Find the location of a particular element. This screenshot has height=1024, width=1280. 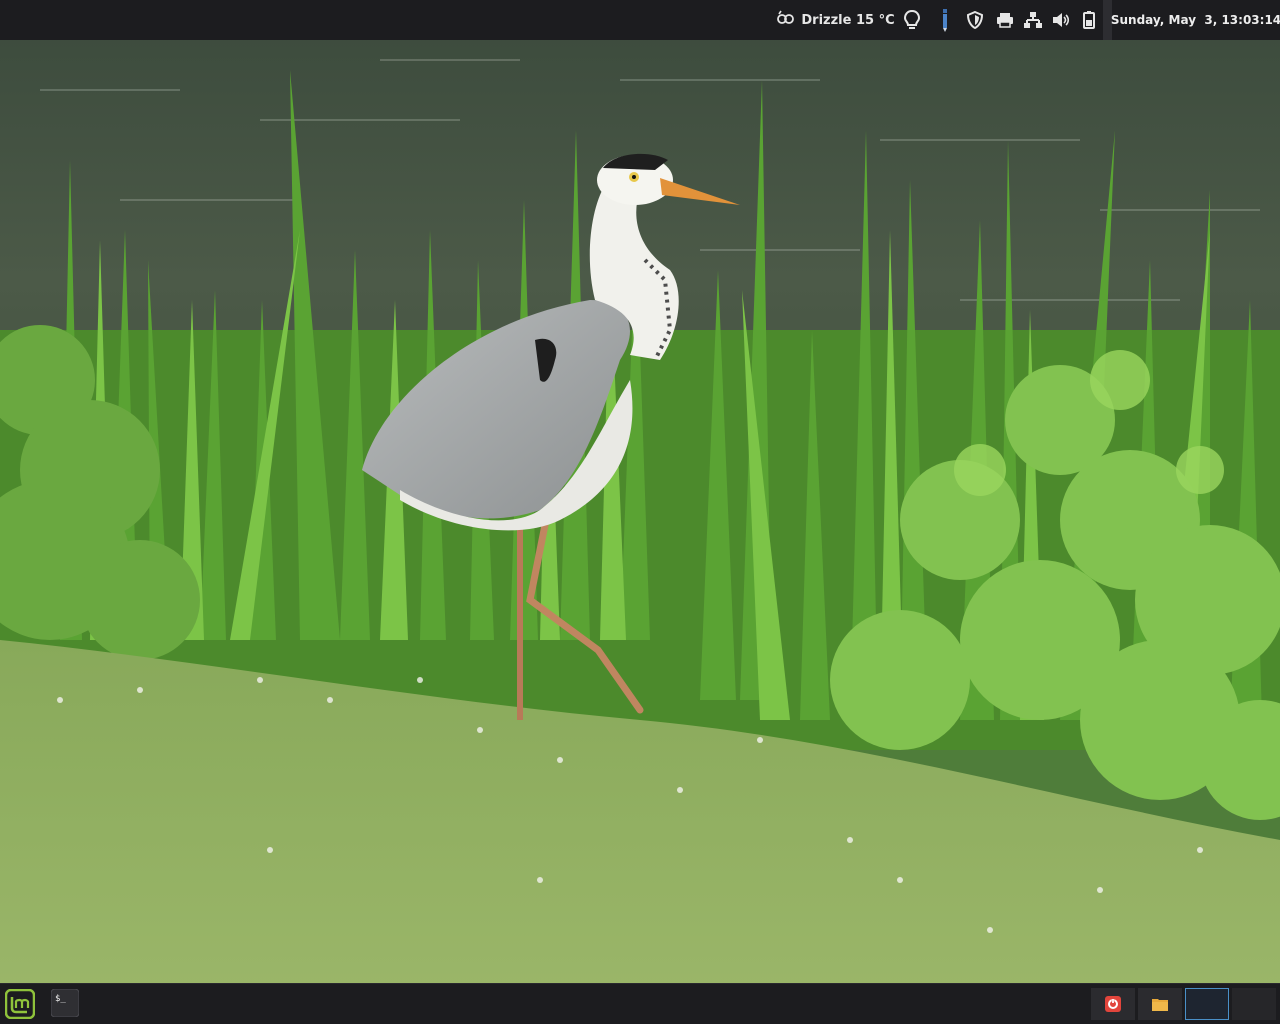

pen-icon is located at coordinates (945, 20).